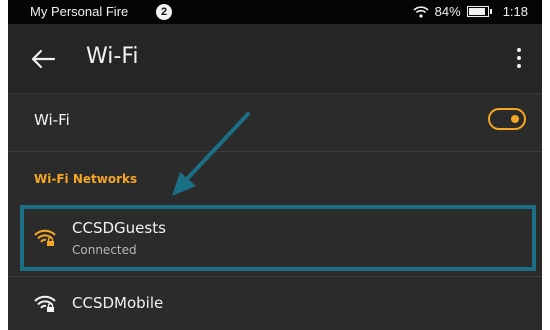  I want to click on wifi-toggle-label: Wi-Fi, so click(52, 120).